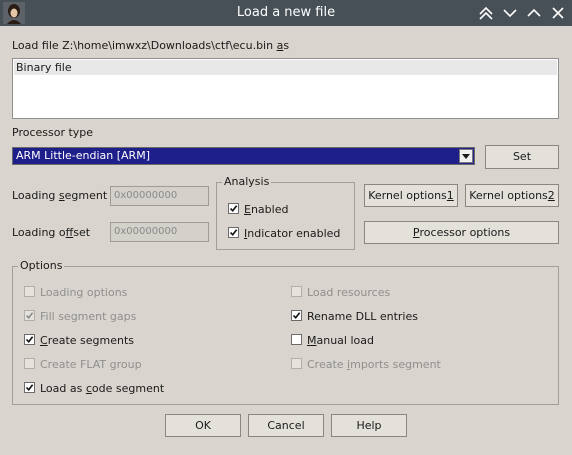  I want to click on enabled-checkbox, so click(233, 208).